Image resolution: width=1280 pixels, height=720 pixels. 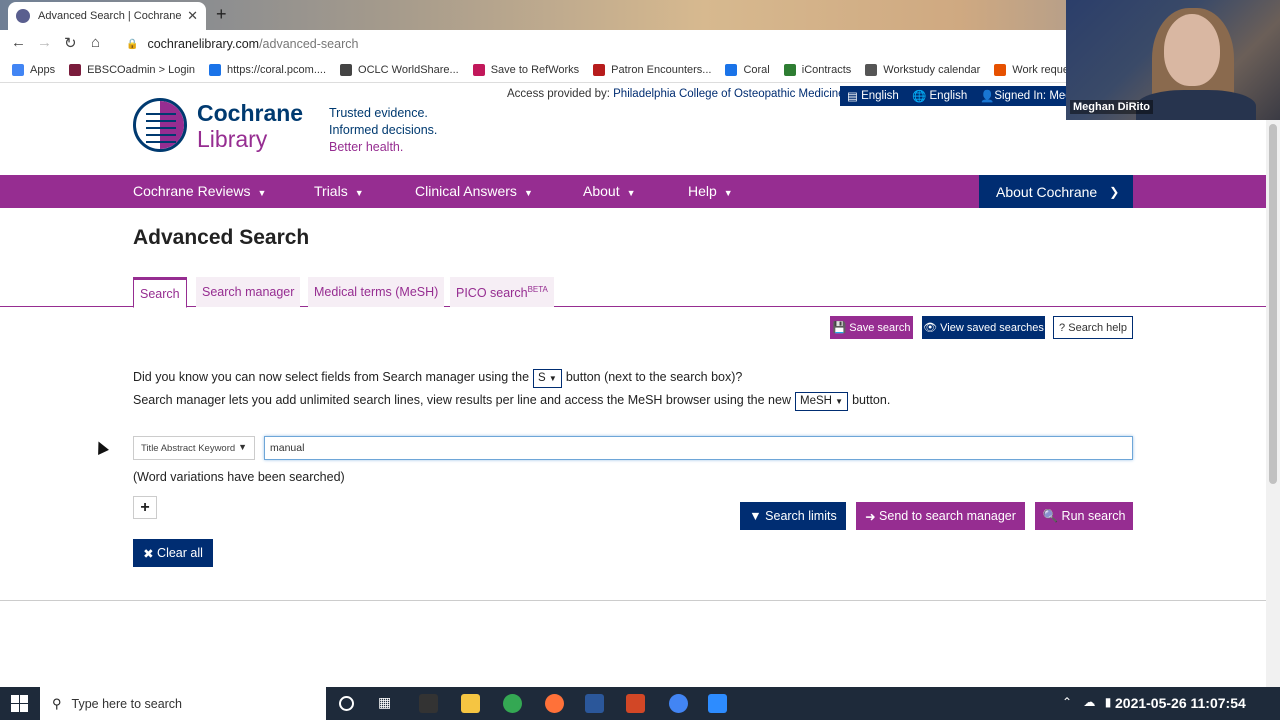 What do you see at coordinates (192, 16) in the screenshot?
I see `close-tab-icon: ✕` at bounding box center [192, 16].